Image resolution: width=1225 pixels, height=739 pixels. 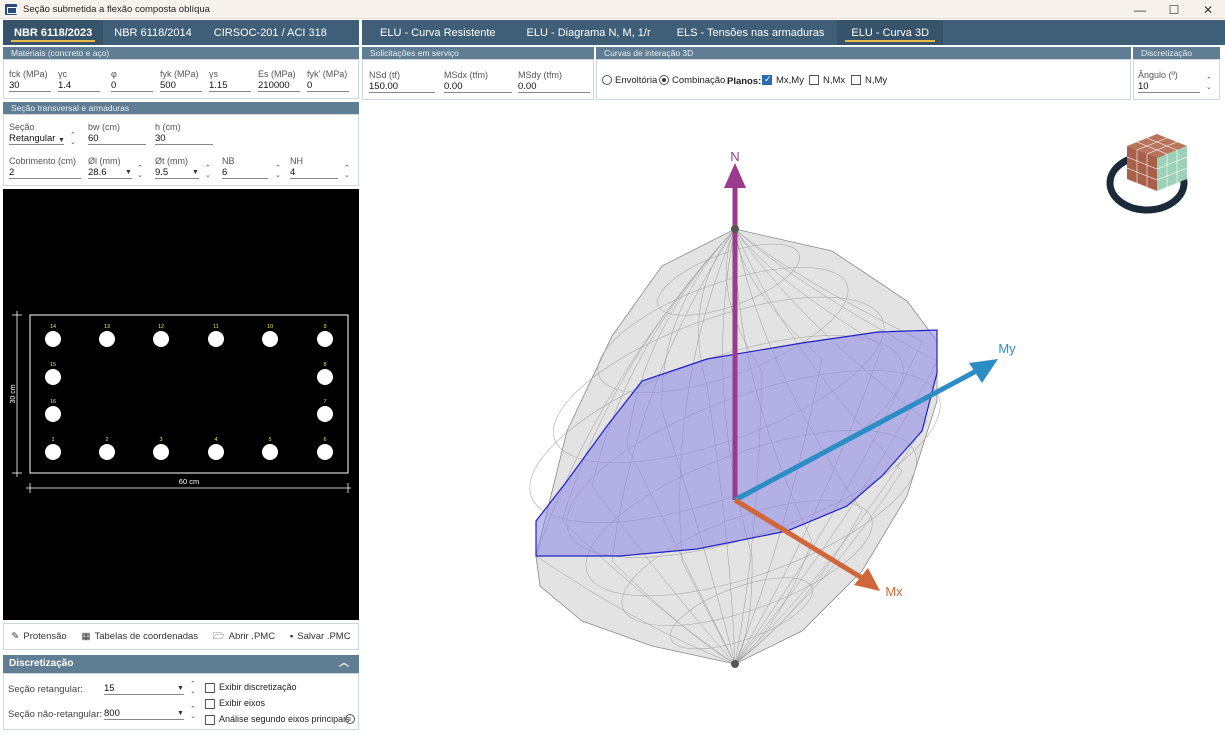 I want to click on secao-select: Retangular, so click(x=36, y=138).